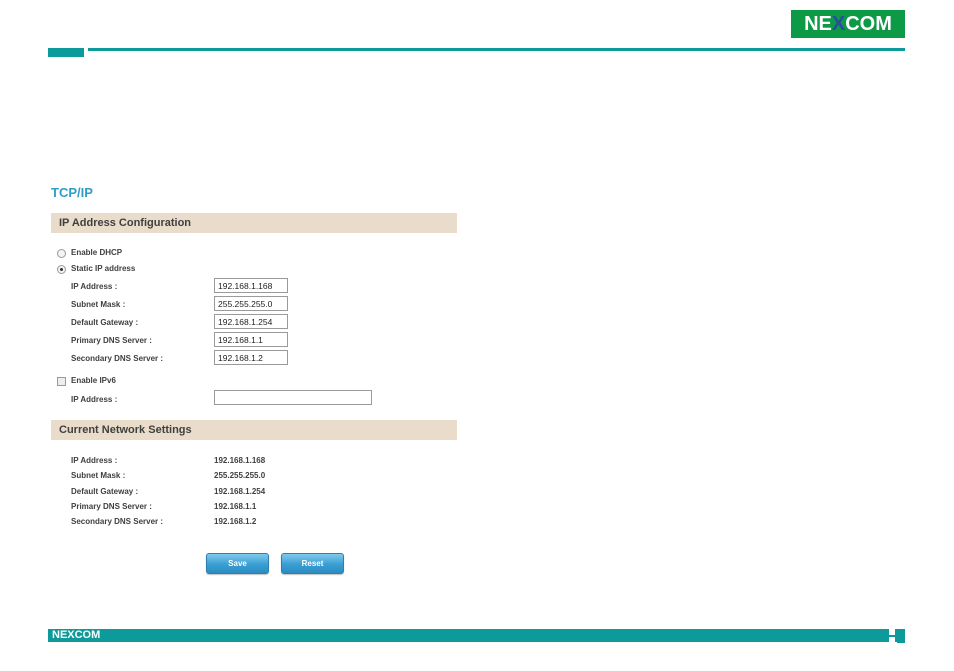 Image resolution: width=954 pixels, height=671 pixels. I want to click on ip-address-label: IP Address :, so click(94, 286).